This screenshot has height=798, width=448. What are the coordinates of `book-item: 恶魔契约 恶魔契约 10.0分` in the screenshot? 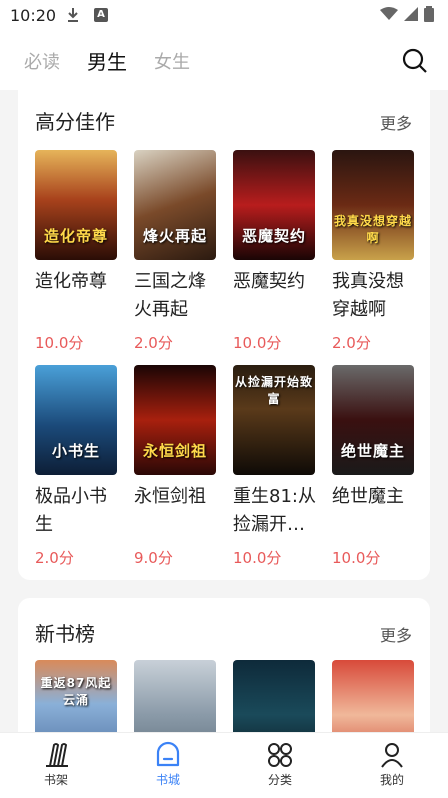 It's located at (274, 251).